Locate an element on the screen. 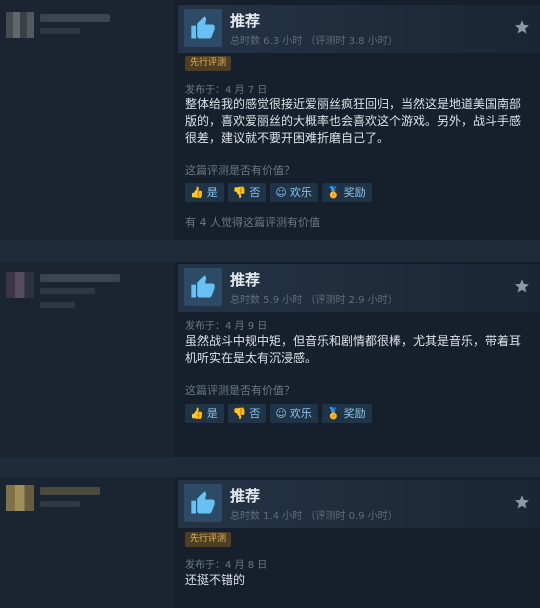  posted-date: 发布于：4 月 7 日 is located at coordinates (226, 90).